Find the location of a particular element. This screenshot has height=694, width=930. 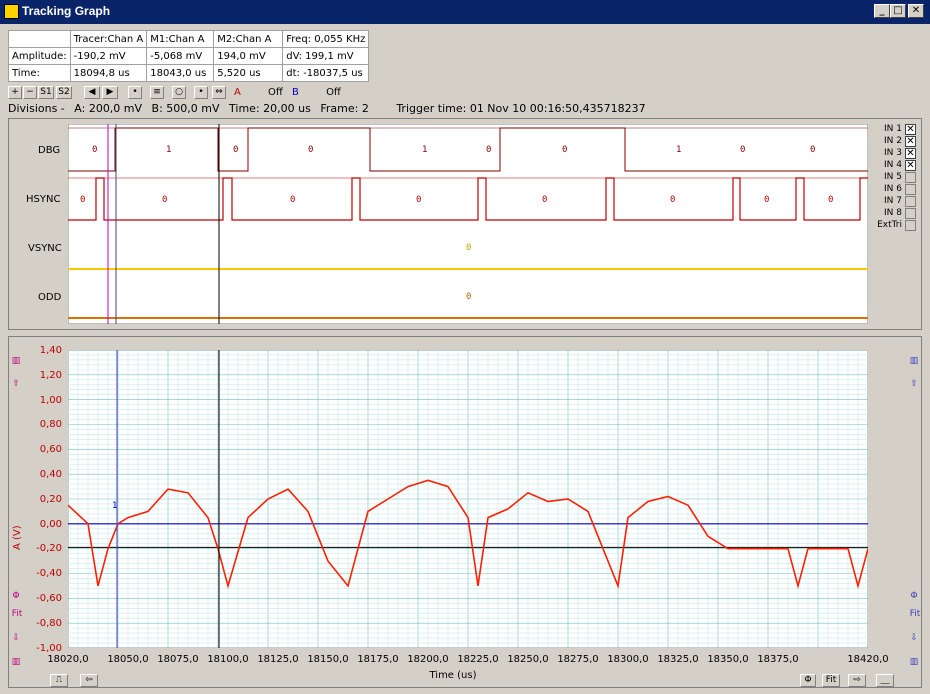

input-channel-label: IN 6 is located at coordinates (893, 189).